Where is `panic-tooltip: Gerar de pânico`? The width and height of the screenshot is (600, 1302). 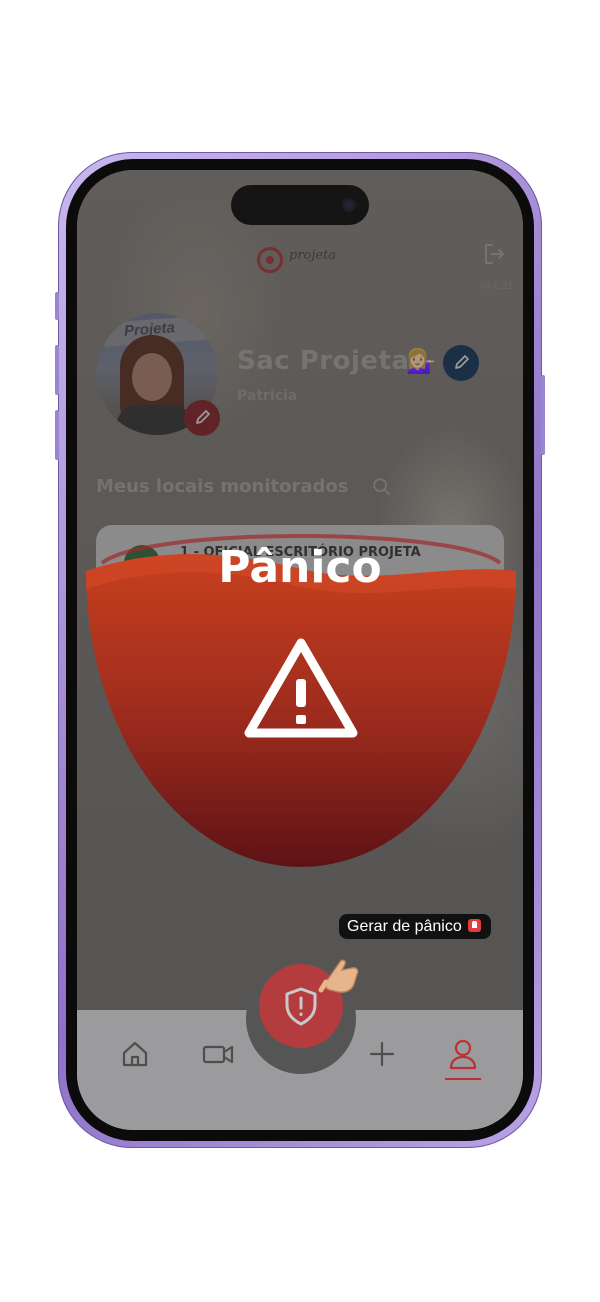
panic-tooltip: Gerar de pânico is located at coordinates (415, 926).